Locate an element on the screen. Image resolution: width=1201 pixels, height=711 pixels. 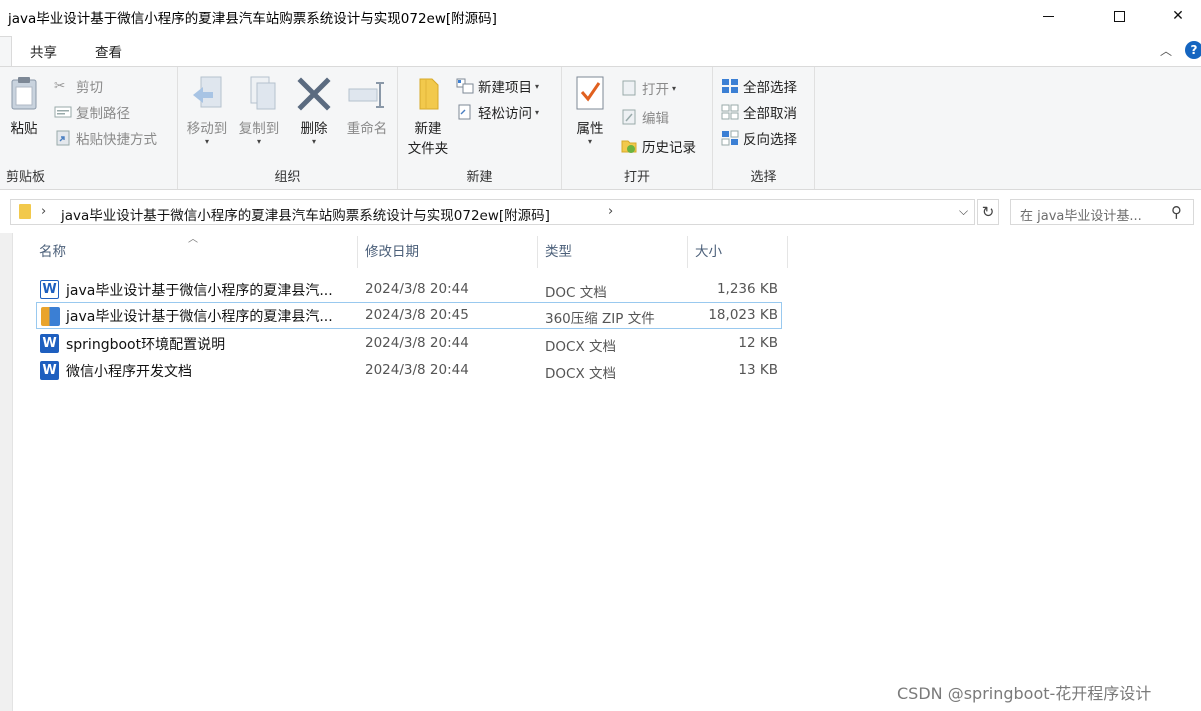
navigation-pane is located at coordinates (6, 472).